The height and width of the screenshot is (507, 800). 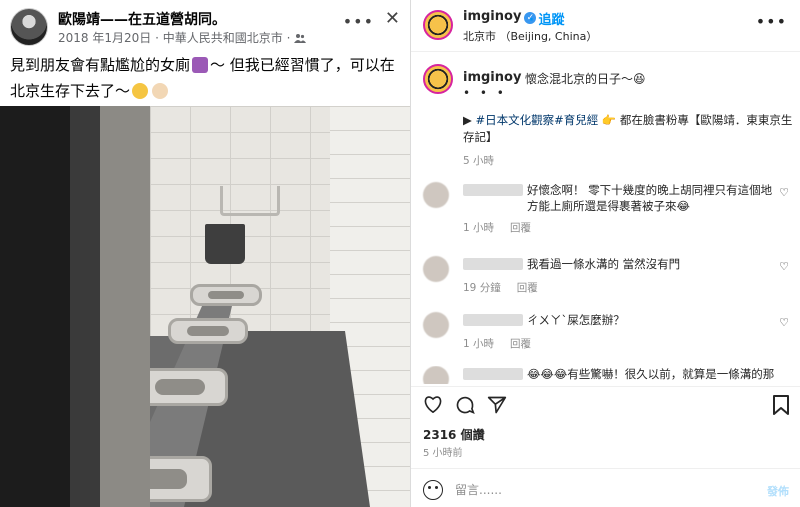 I want to click on ig-caption-username: imginoy, so click(x=492, y=77).